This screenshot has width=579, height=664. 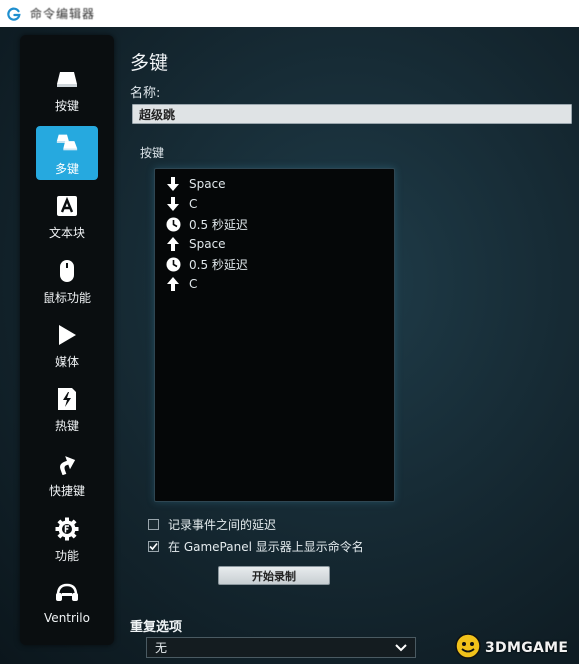 What do you see at coordinates (289, 14) in the screenshot?
I see `title-bar: 命令编辑器` at bounding box center [289, 14].